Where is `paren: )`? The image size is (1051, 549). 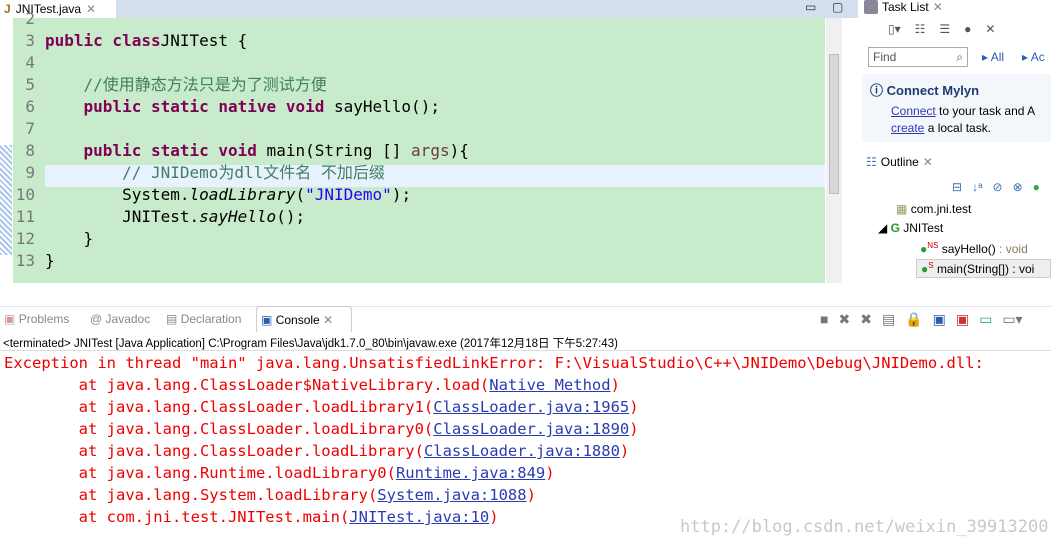 paren: ) is located at coordinates (550, 473).